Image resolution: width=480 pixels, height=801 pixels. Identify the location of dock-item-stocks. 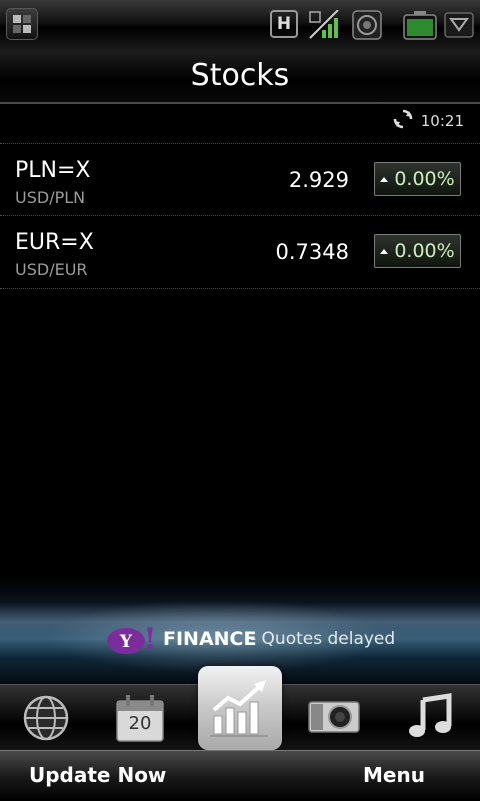
(240, 708).